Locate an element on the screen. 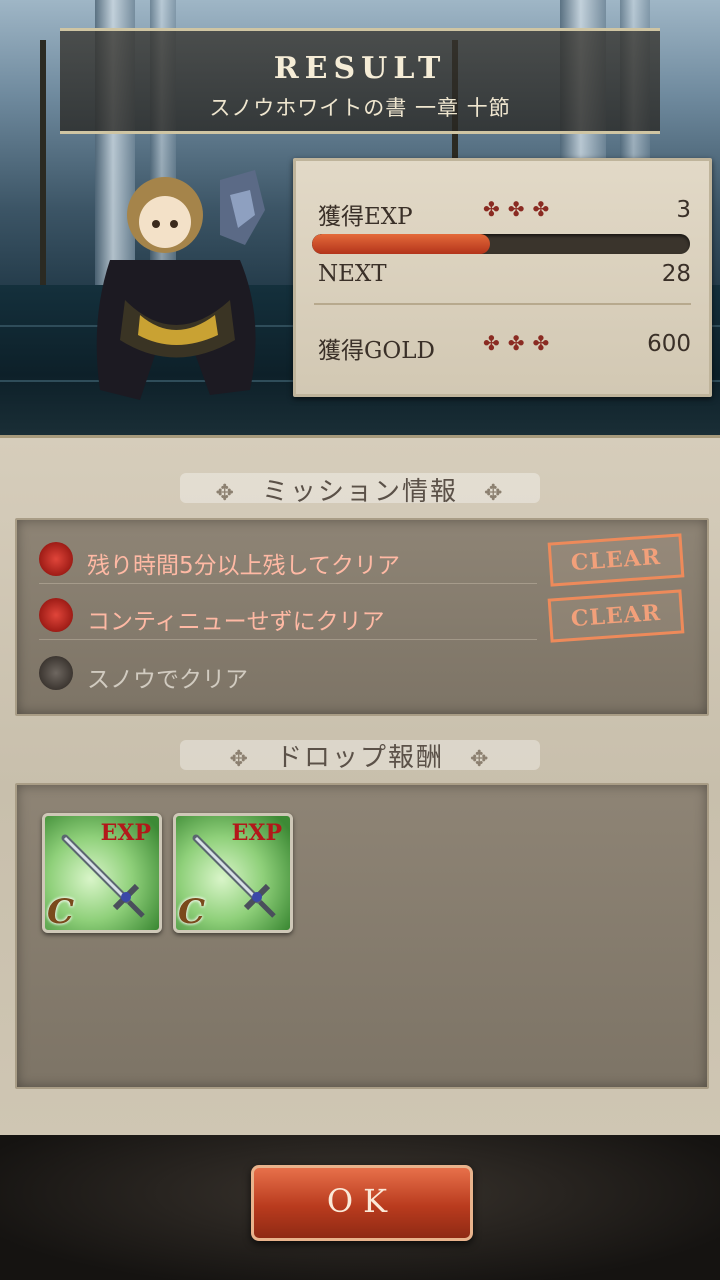 Image resolution: width=720 pixels, height=1280 pixels. gold-label: 獲得GOLD is located at coordinates (376, 351).